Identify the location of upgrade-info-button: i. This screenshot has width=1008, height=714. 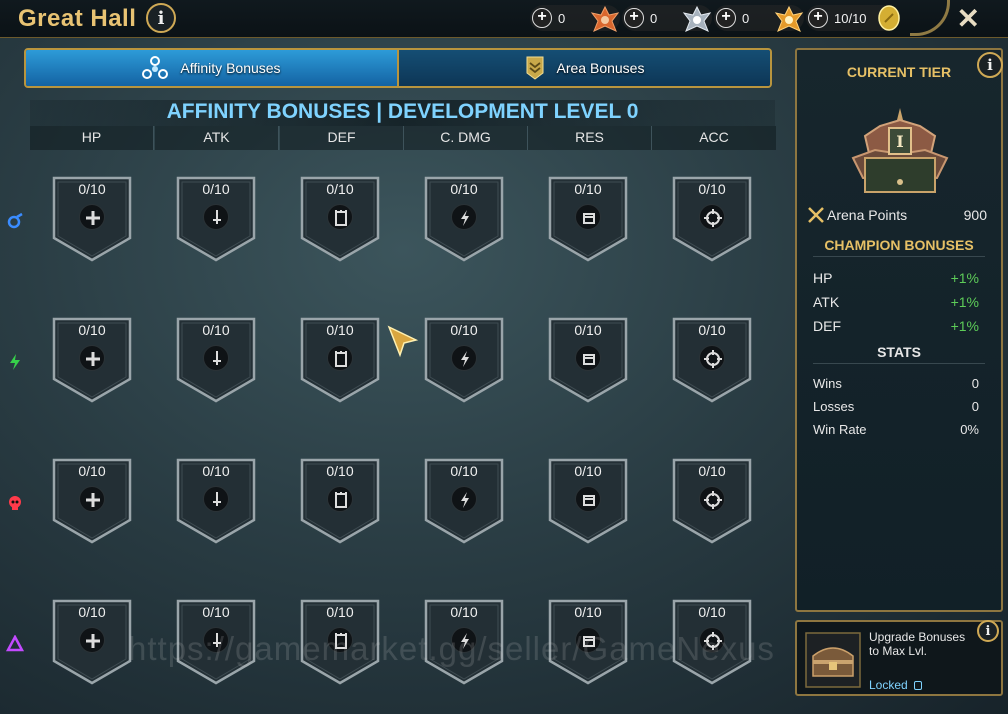
(988, 631).